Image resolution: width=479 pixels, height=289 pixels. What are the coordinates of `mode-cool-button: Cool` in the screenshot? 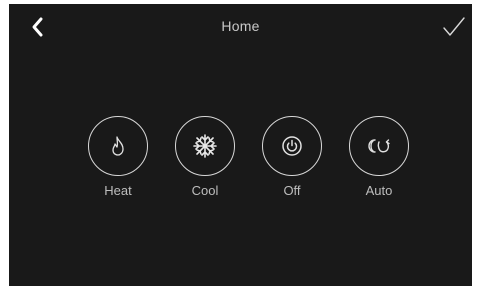 It's located at (205, 157).